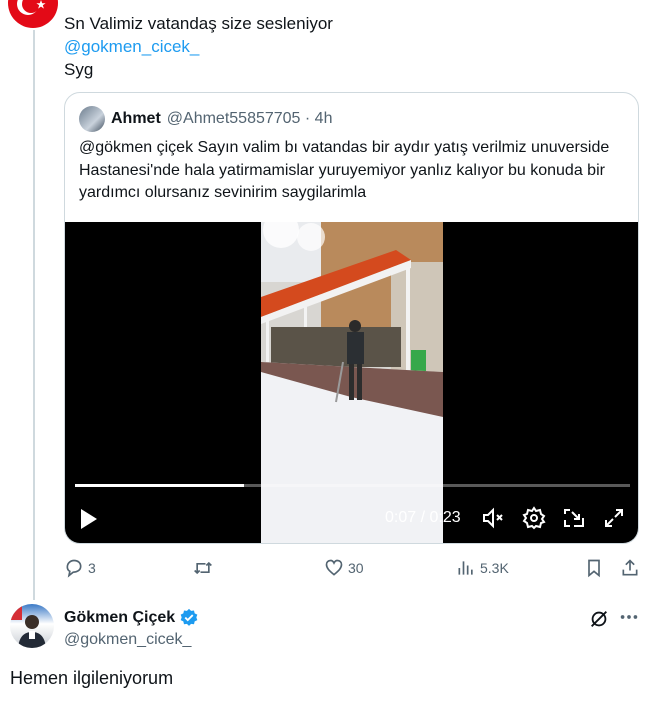  What do you see at coordinates (79, 69) in the screenshot?
I see `reply-line-3: Syg` at bounding box center [79, 69].